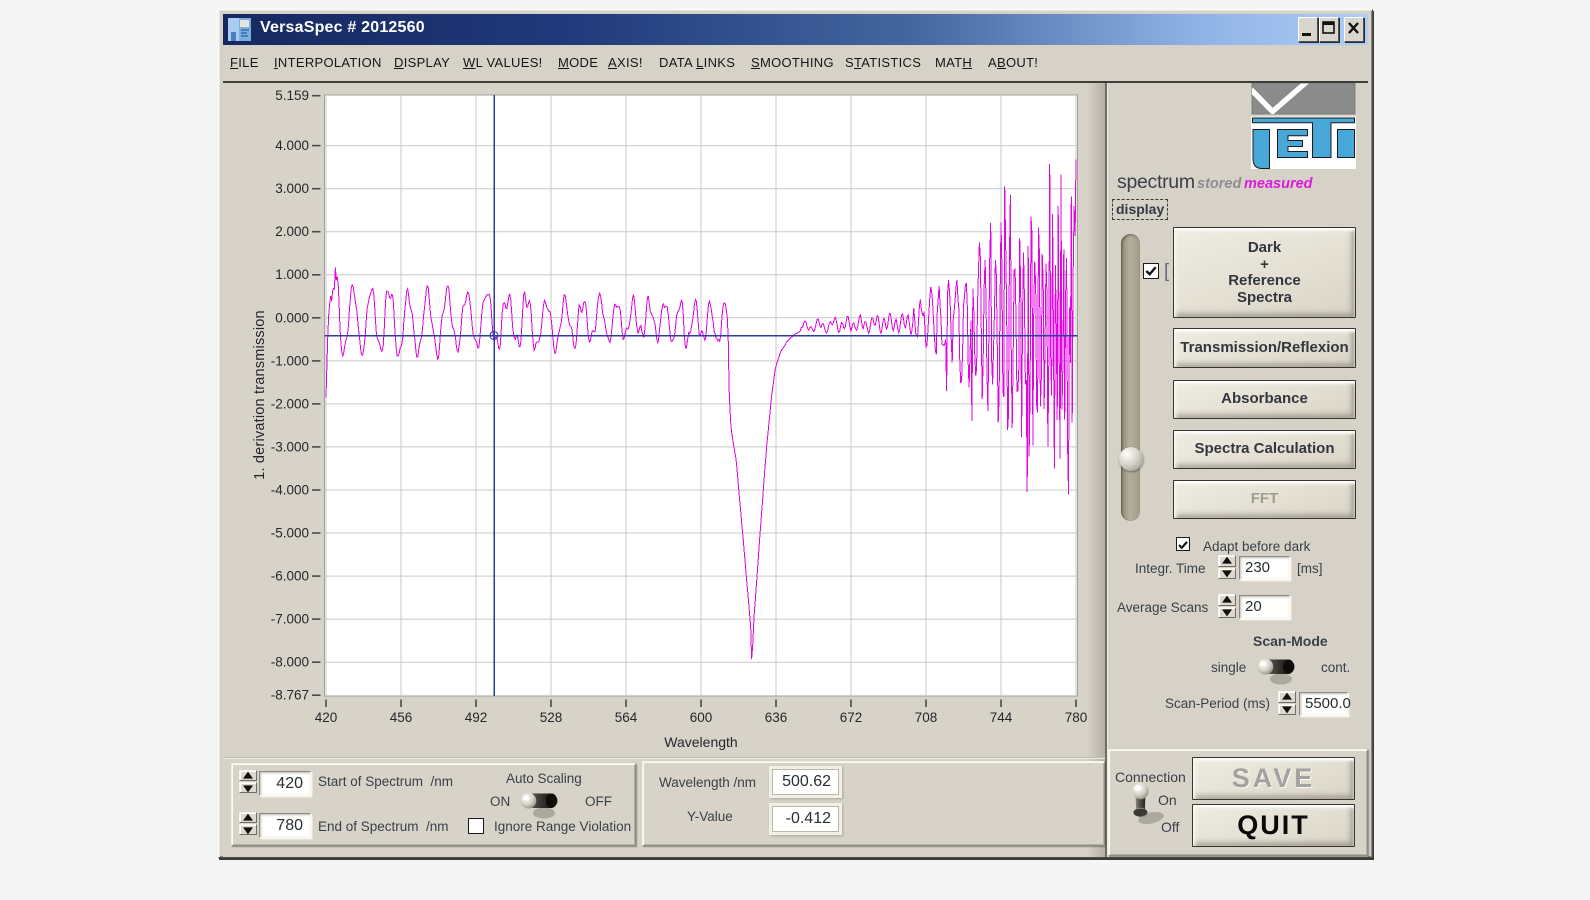 The height and width of the screenshot is (900, 1590). Describe the element at coordinates (290, 662) in the screenshot. I see `svg-text: -8.000` at that location.